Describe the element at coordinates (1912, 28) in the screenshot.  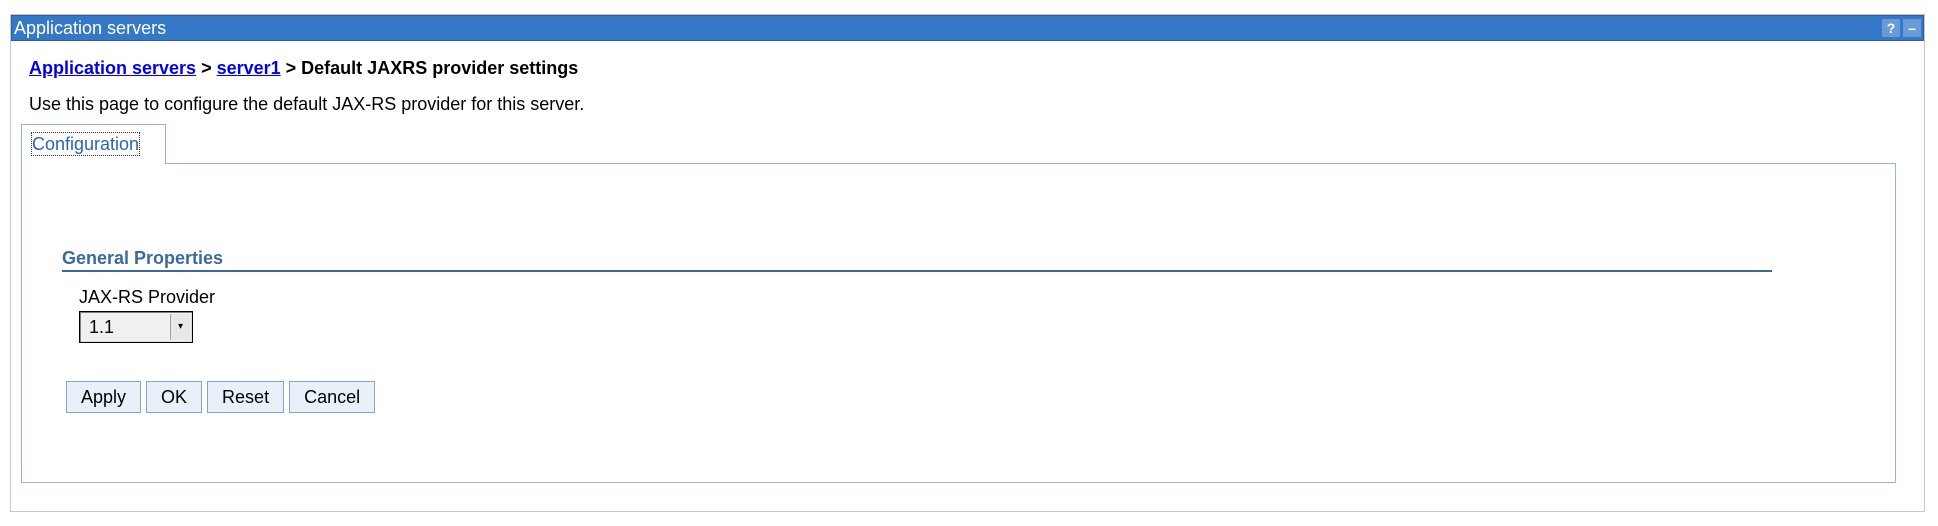
I see `minimize-icon: –` at that location.